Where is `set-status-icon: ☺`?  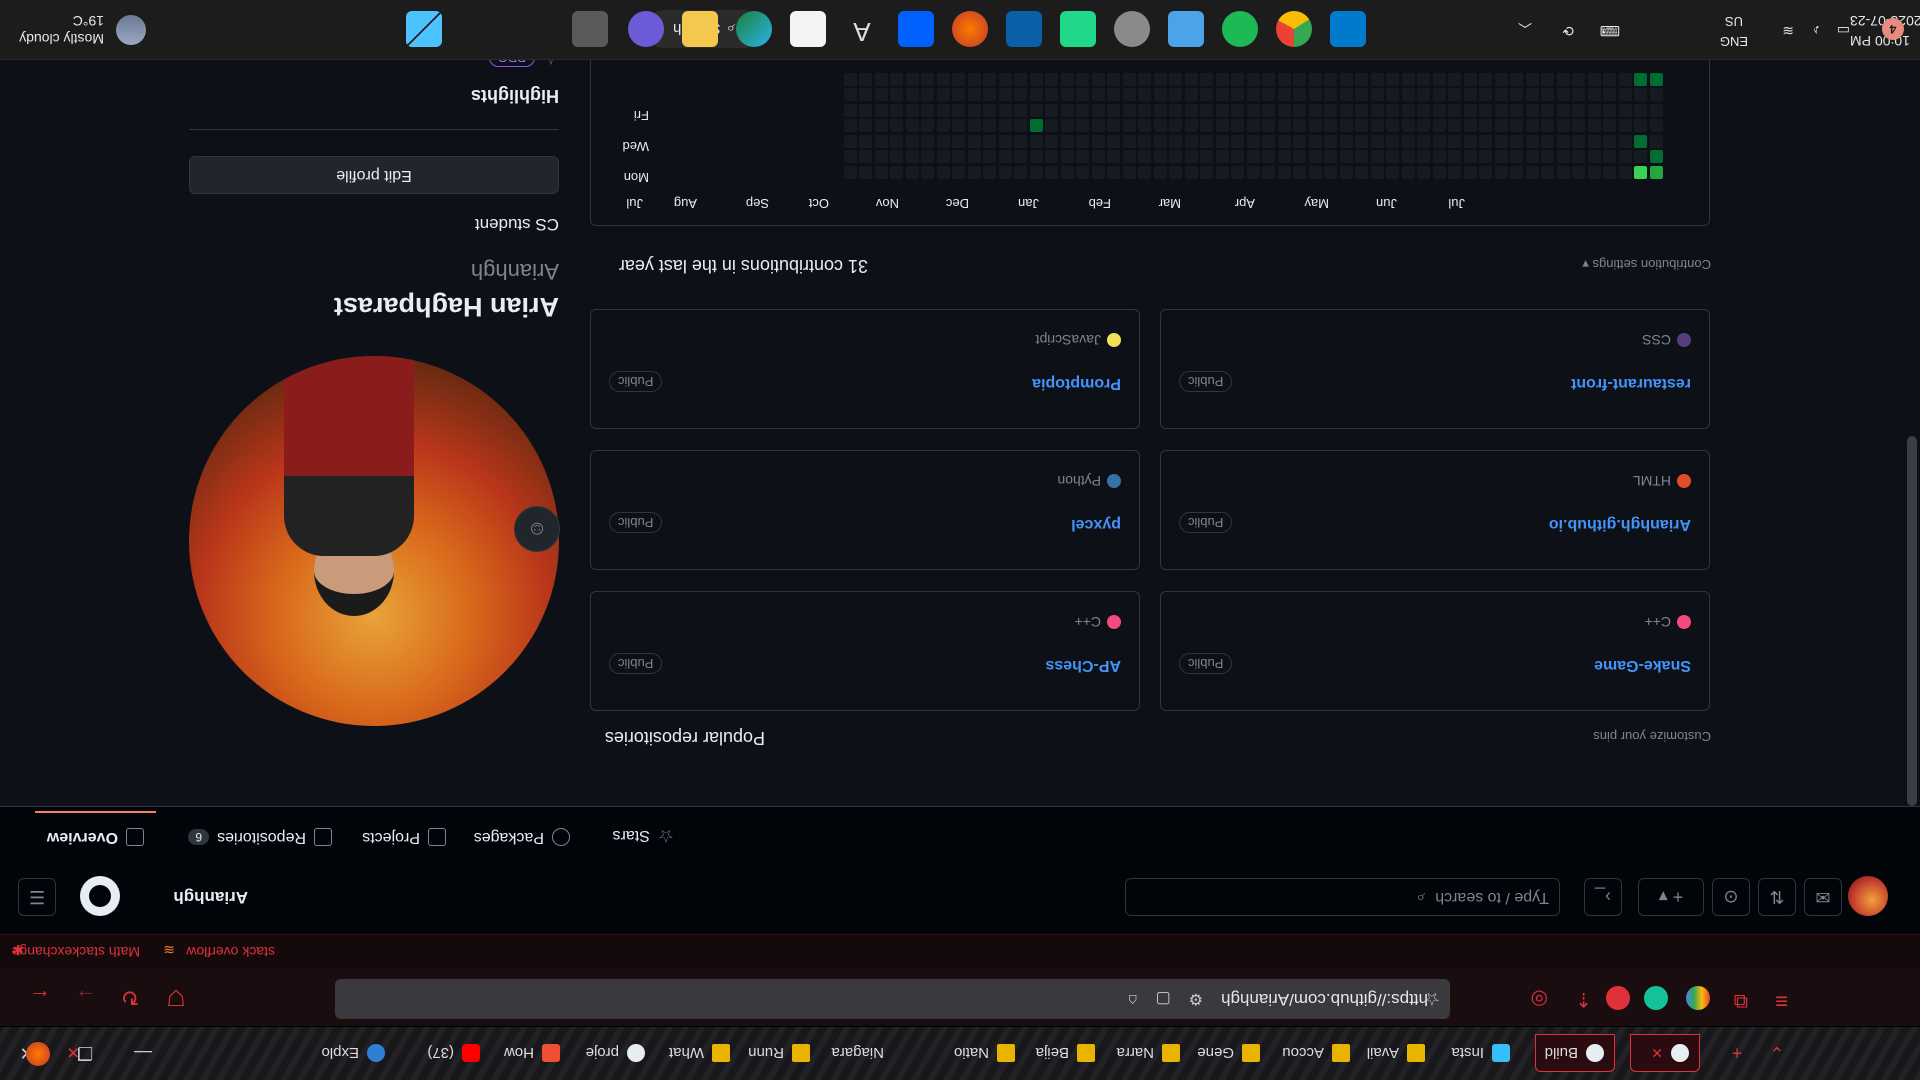 set-status-icon: ☺ is located at coordinates (537, 529).